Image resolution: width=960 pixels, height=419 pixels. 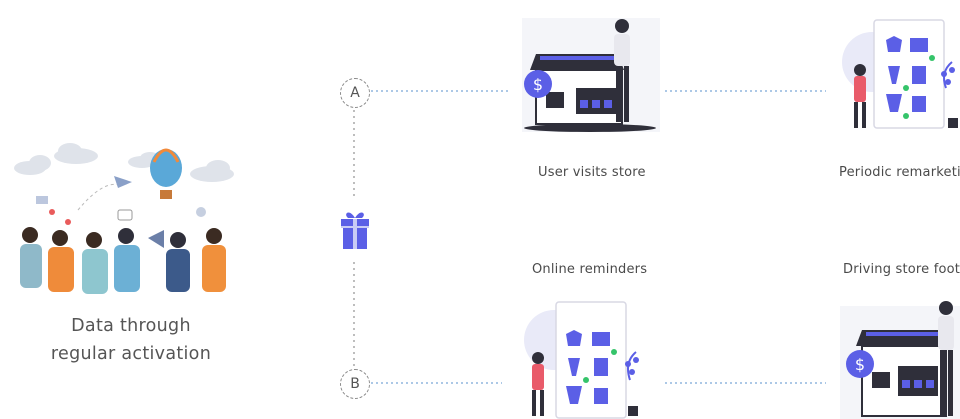 I want to click on flow-a-marker: A, so click(x=355, y=93).